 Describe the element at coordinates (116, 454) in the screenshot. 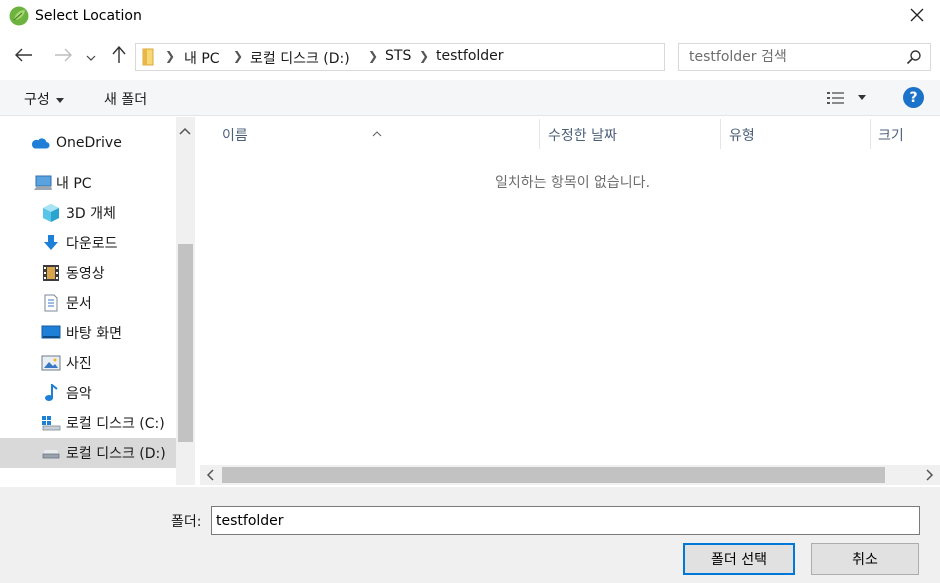

I see `sidebar-item-label: 로컬 디스크 (D:)` at that location.